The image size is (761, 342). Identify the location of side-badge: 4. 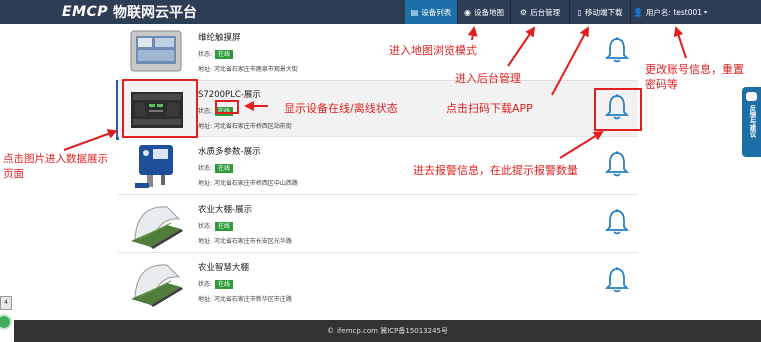
(6, 303).